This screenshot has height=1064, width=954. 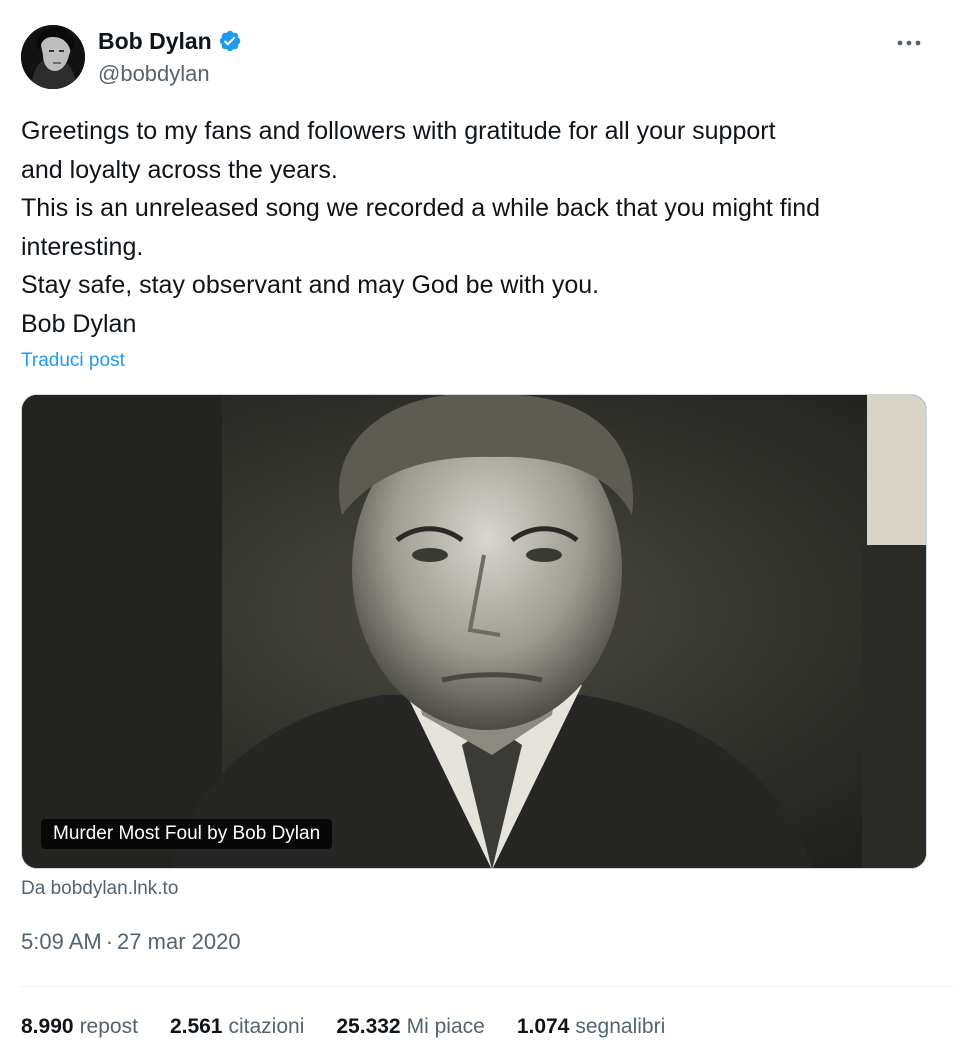 What do you see at coordinates (61, 941) in the screenshot?
I see `post-time: 5:09 AM` at bounding box center [61, 941].